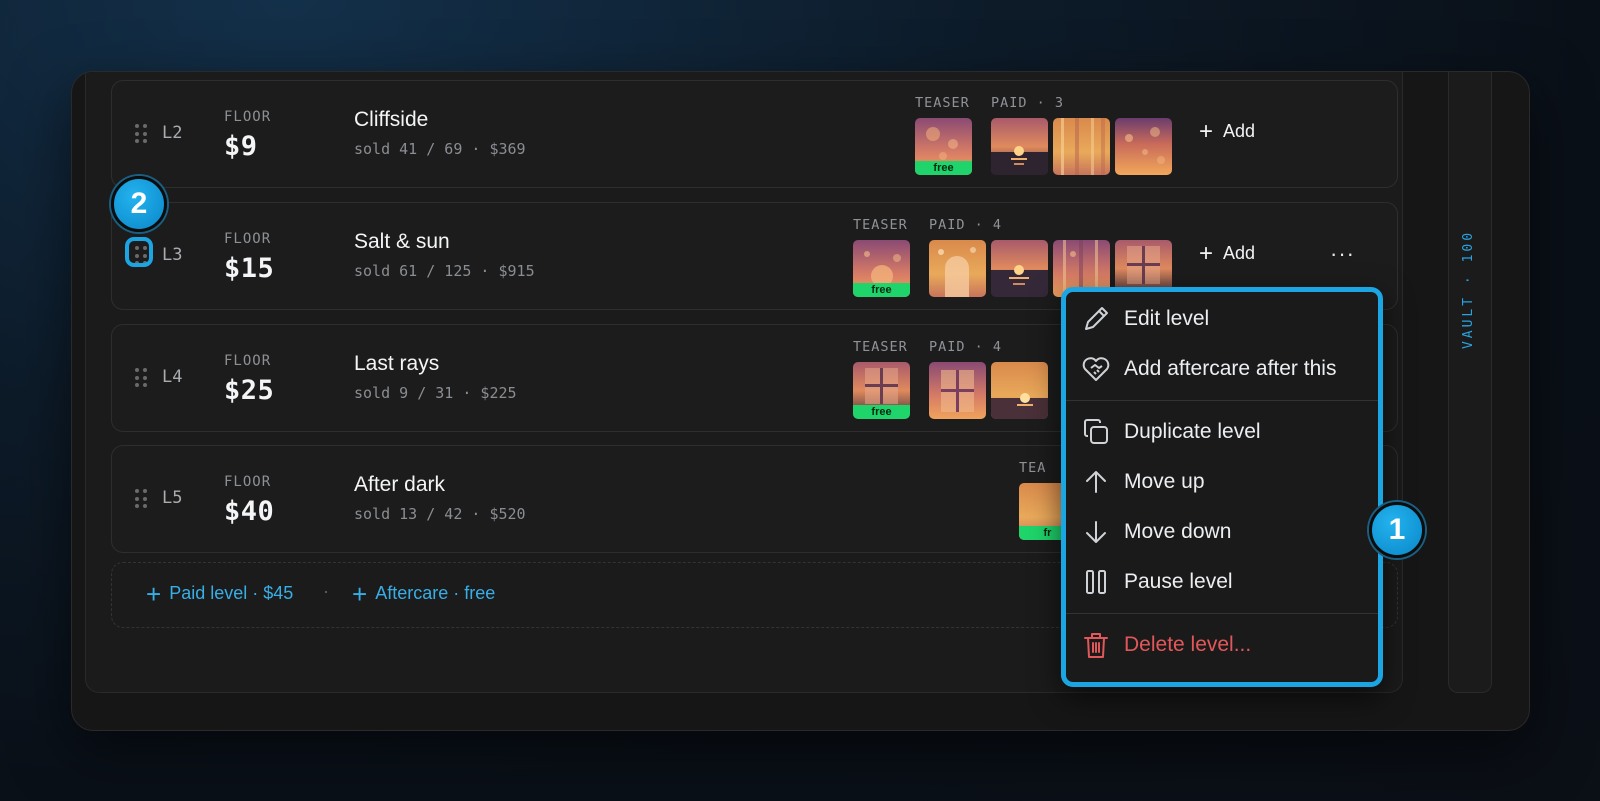 This screenshot has width=1600, height=801. Describe the element at coordinates (1096, 318) in the screenshot. I see `pencil-icon` at that location.